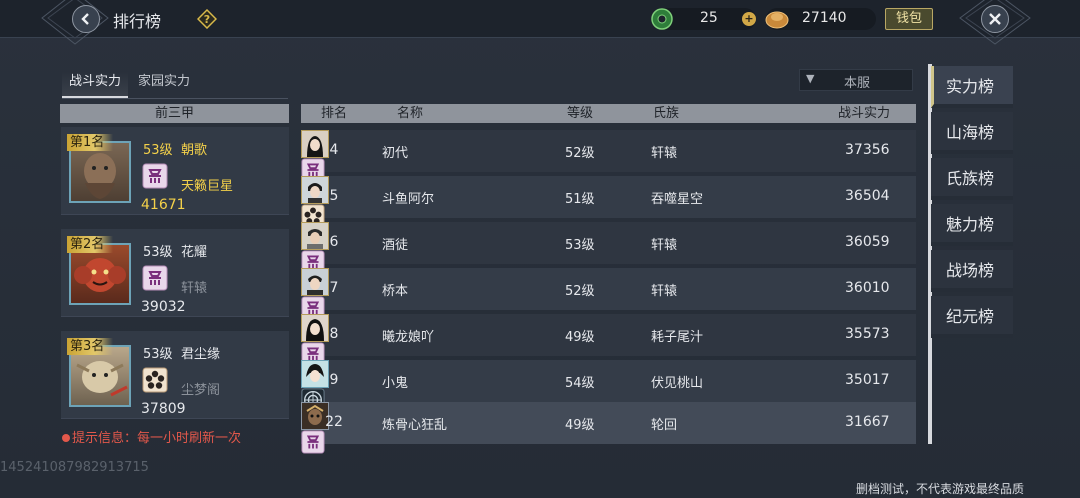 This screenshot has height=498, width=1080. What do you see at coordinates (608, 113) in the screenshot?
I see `ranking-table-header: 排名 名称 等级 氏族 战斗实力` at bounding box center [608, 113].